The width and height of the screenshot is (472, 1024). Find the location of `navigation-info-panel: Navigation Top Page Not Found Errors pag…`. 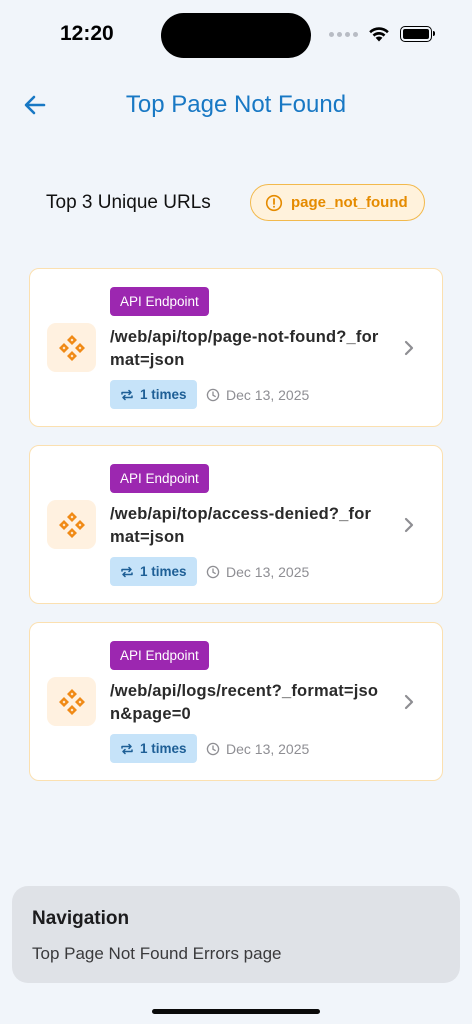

navigation-info-panel: Navigation Top Page Not Found Errors pag… is located at coordinates (236, 934).